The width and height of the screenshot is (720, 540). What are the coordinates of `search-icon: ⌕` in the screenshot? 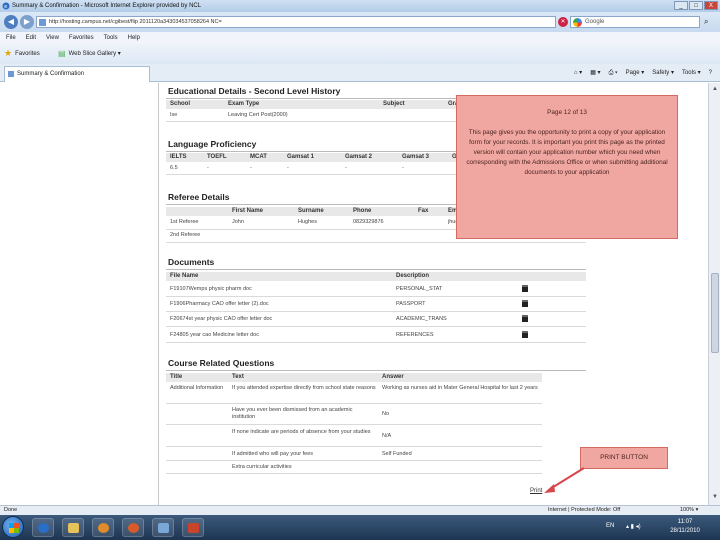 It's located at (706, 22).